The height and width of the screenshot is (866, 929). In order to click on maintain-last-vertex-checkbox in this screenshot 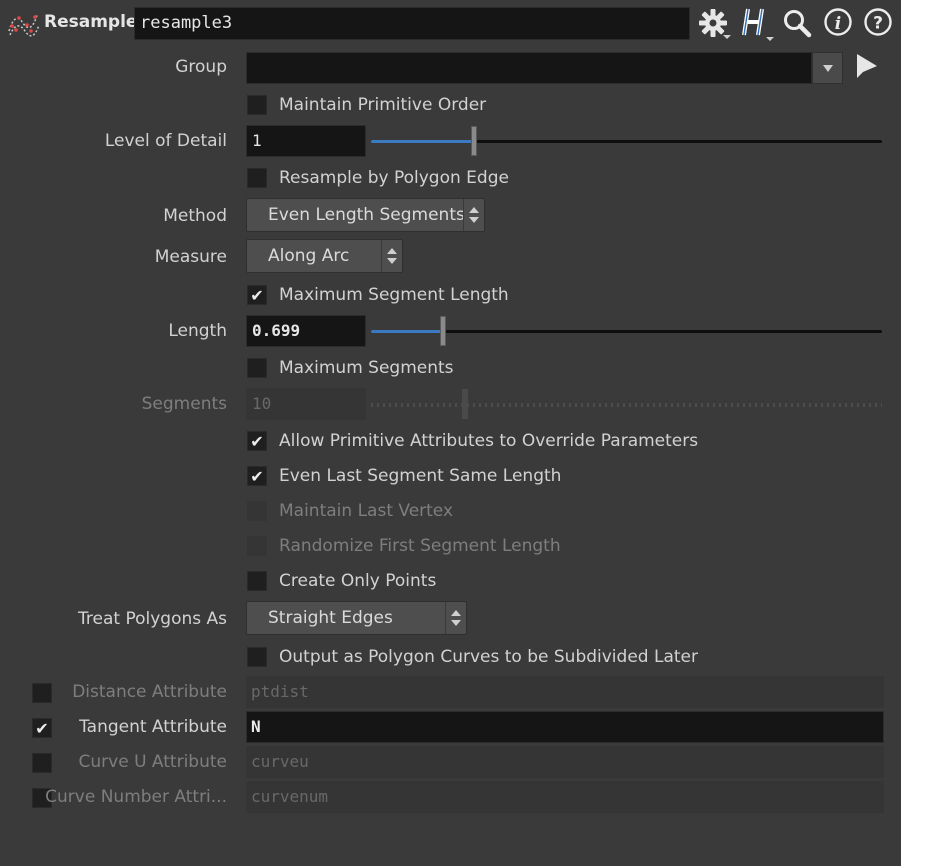, I will do `click(257, 511)`.